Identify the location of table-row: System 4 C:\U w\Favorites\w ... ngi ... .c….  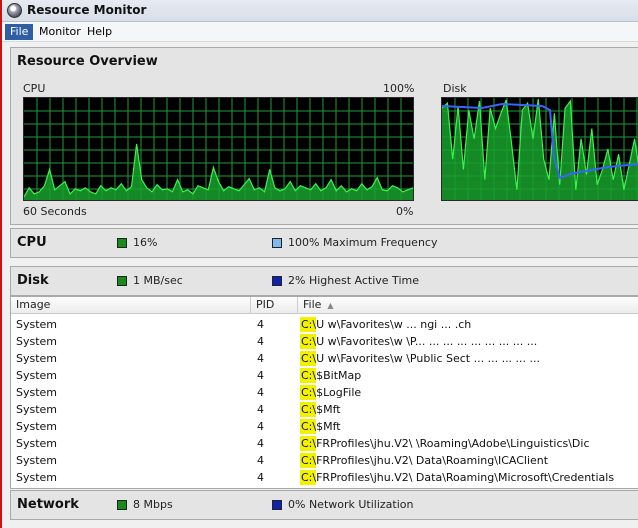
(324, 324).